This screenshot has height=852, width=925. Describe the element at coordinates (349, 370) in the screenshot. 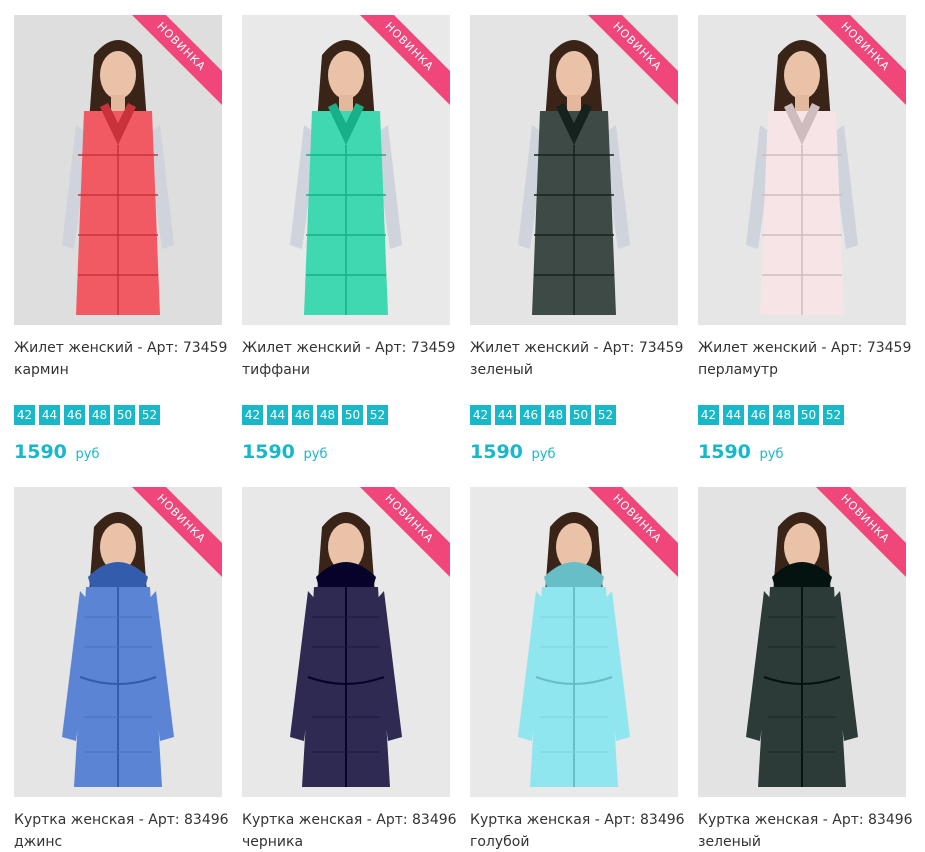

I see `product-color: тиффани` at that location.